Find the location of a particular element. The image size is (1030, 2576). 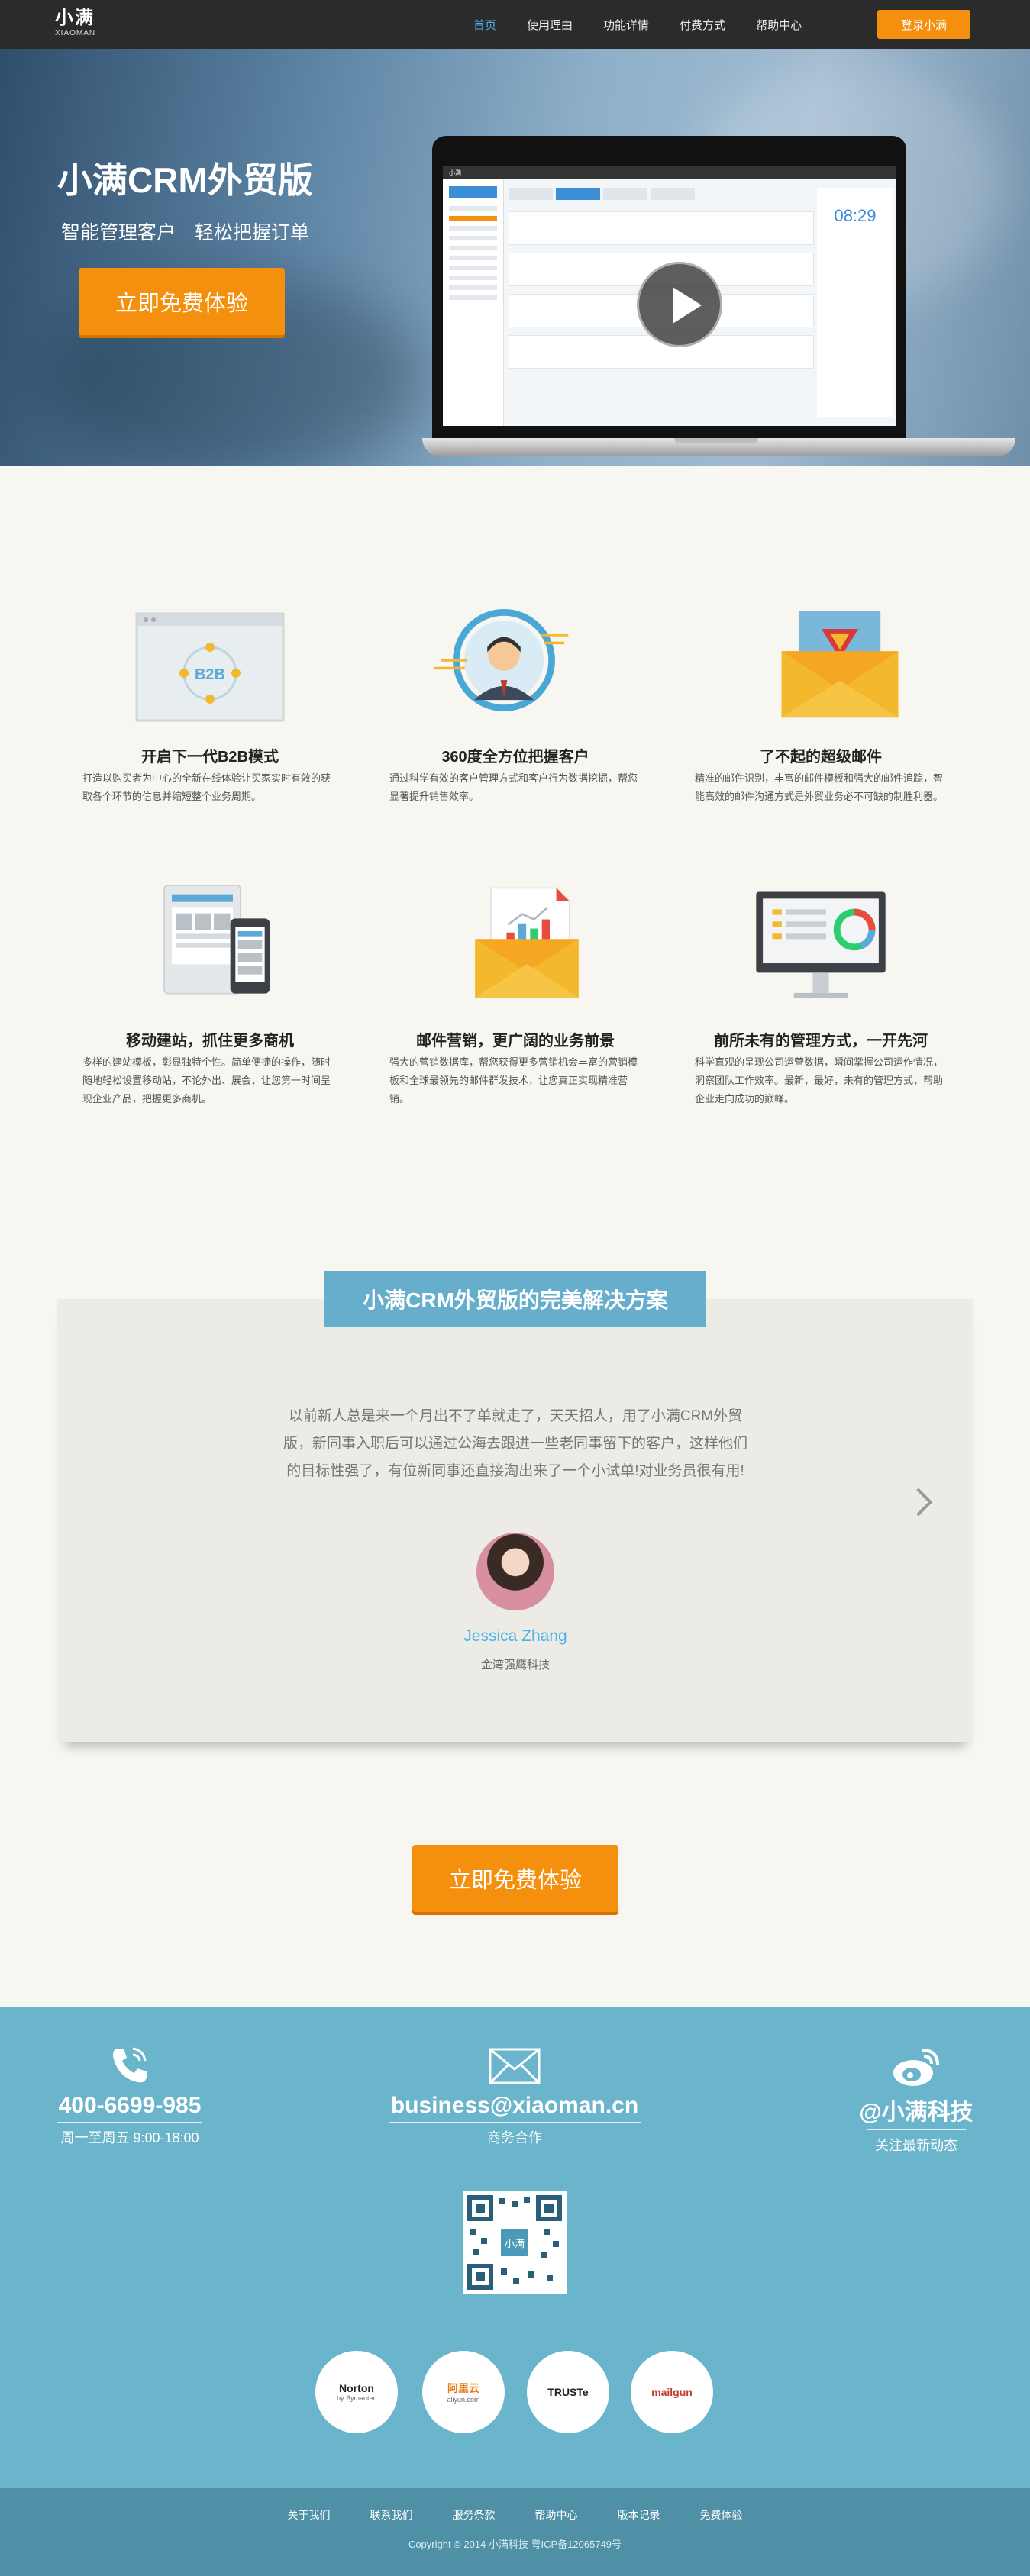

logo-subtext: XIAOMAN is located at coordinates (76, 33).